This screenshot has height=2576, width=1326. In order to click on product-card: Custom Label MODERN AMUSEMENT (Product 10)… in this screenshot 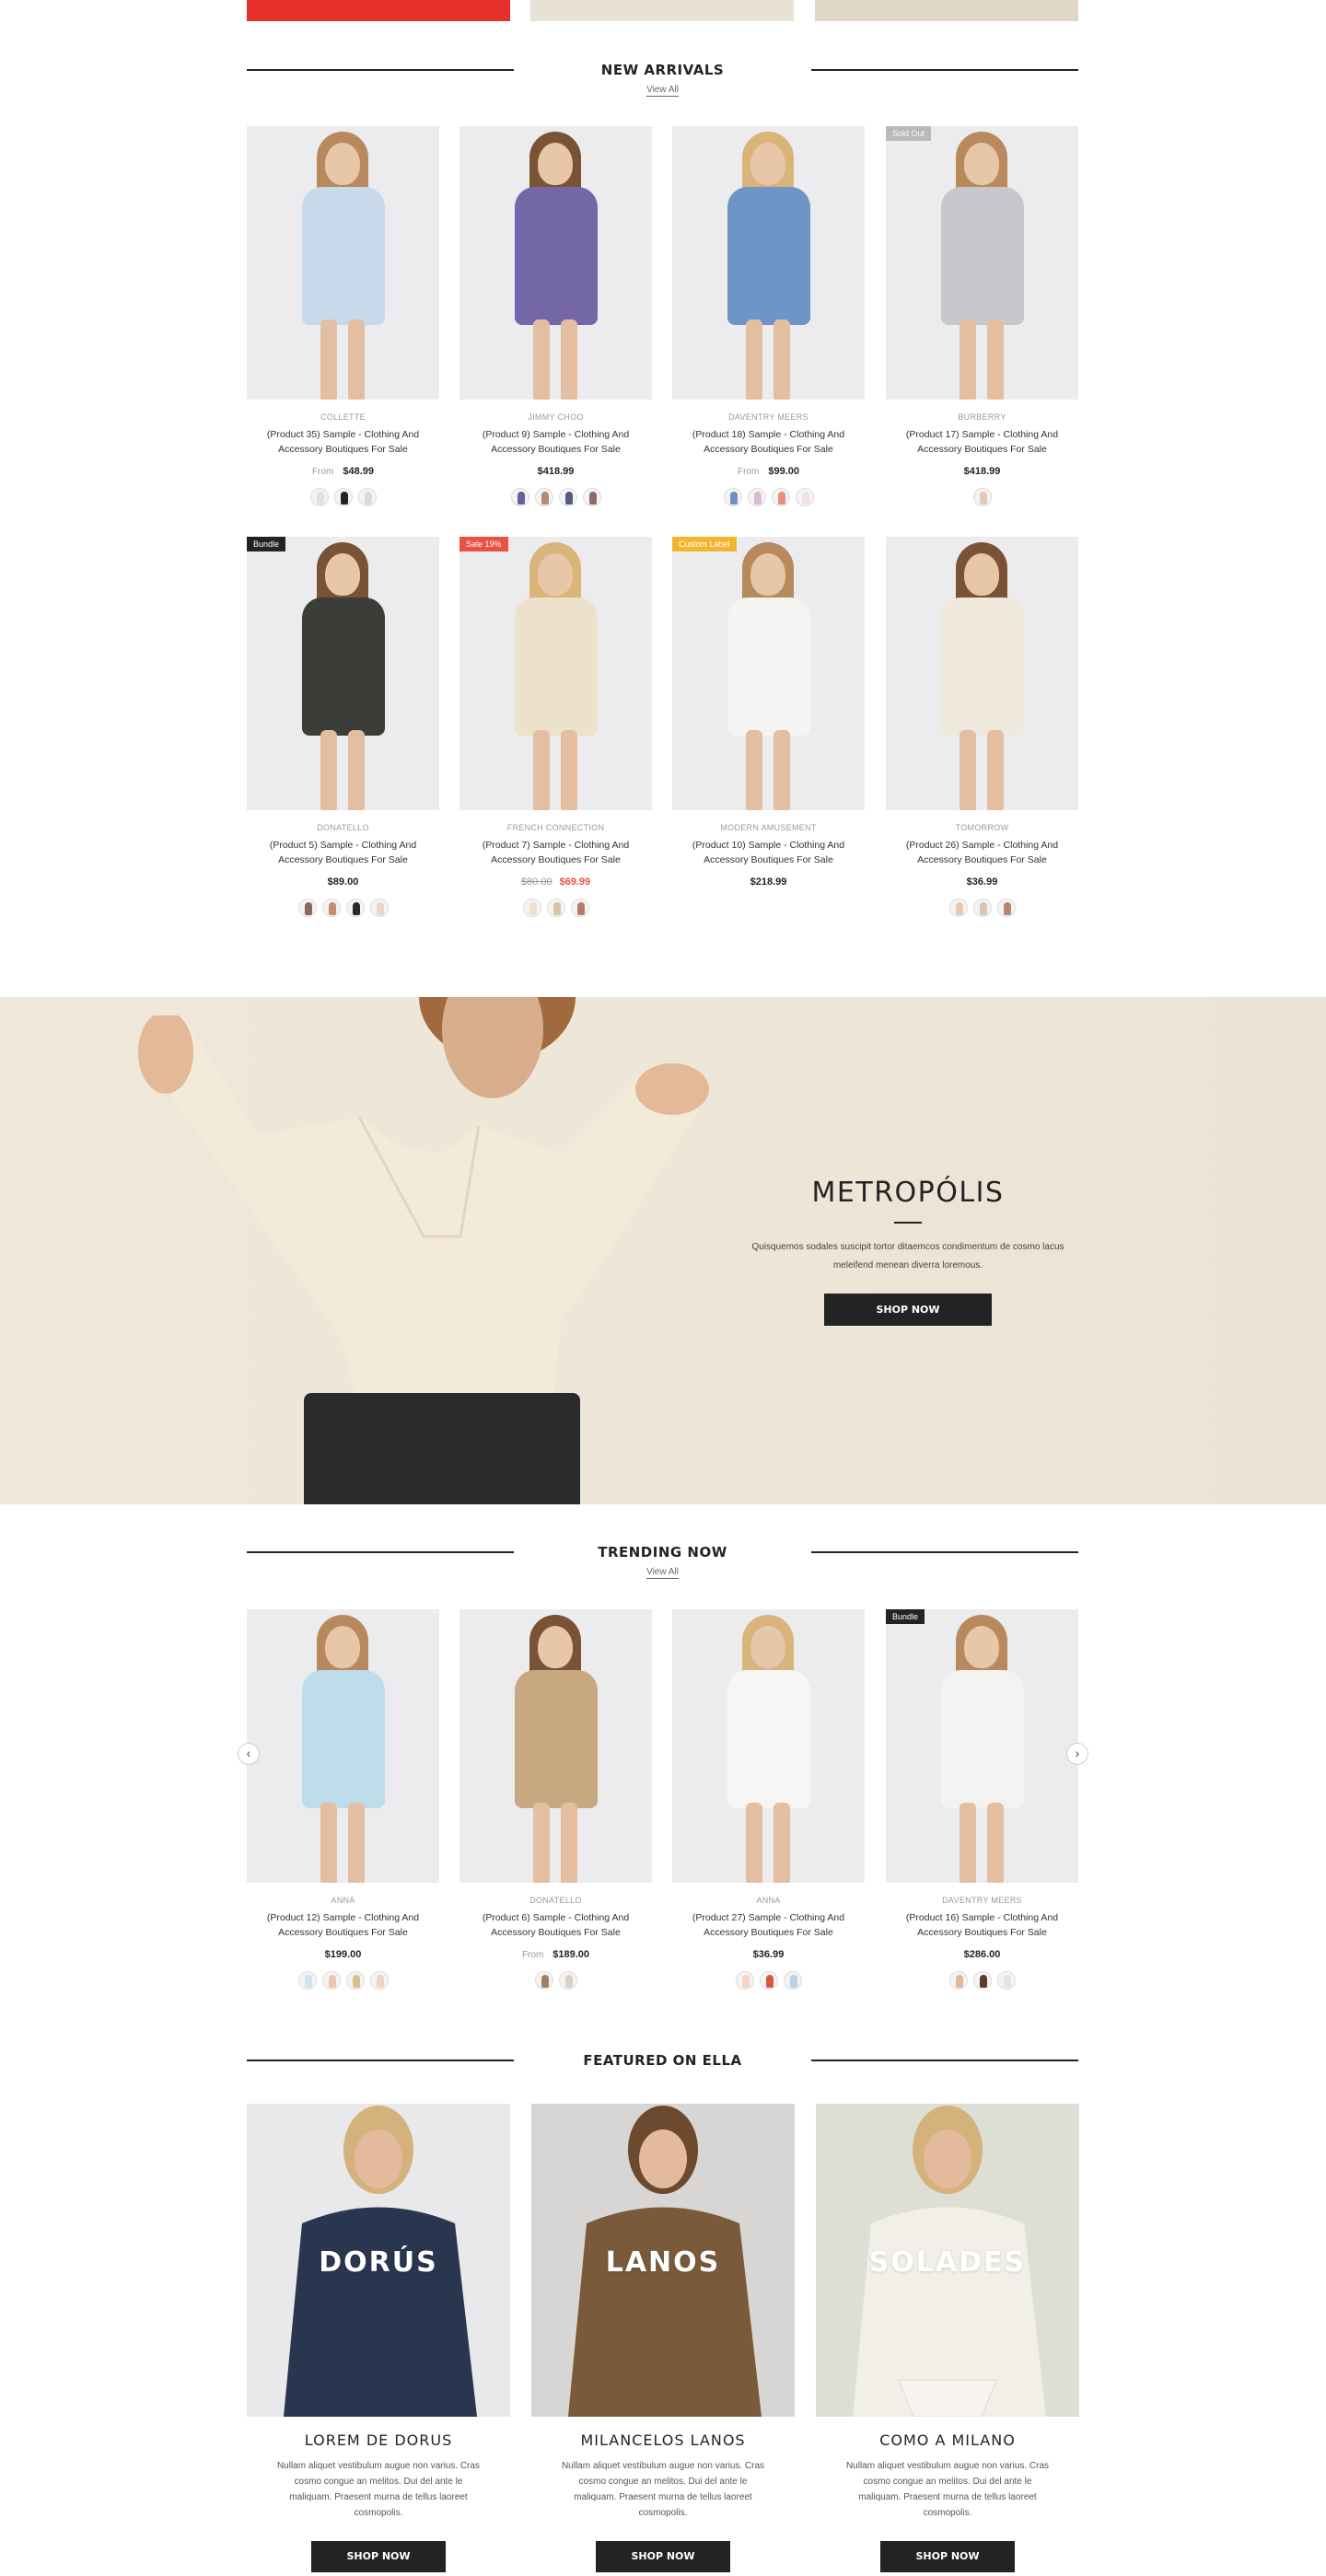, I will do `click(768, 728)`.